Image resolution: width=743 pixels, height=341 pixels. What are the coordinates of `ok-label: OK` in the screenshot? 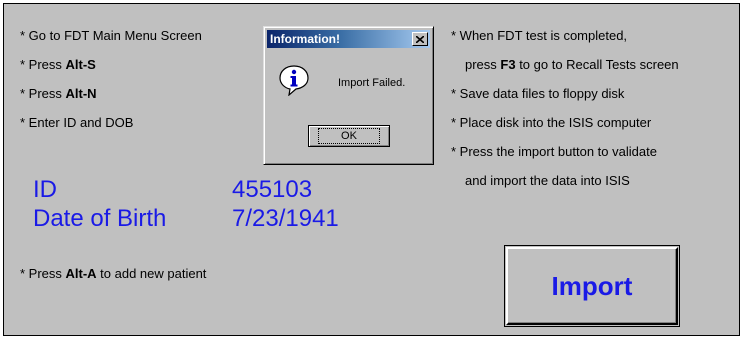 It's located at (349, 136).